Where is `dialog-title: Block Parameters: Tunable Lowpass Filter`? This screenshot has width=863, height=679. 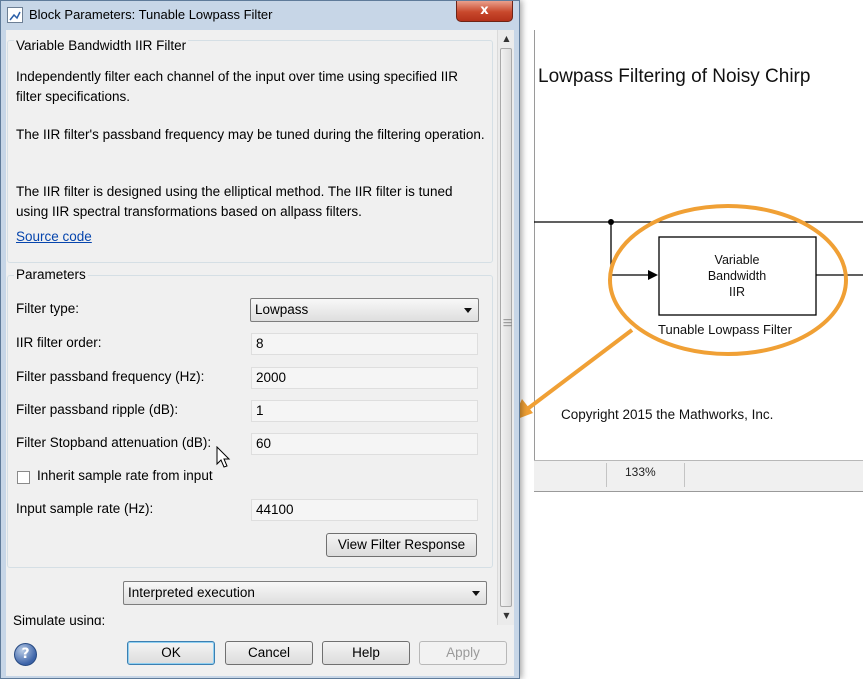 dialog-title: Block Parameters: Tunable Lowpass Filter is located at coordinates (151, 14).